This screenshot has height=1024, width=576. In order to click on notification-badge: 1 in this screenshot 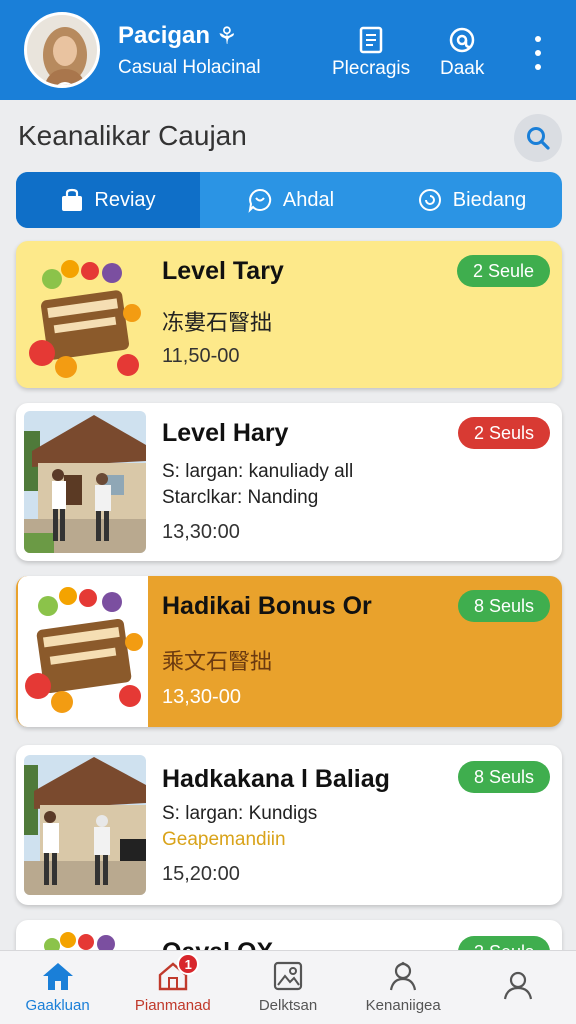, I will do `click(188, 964)`.